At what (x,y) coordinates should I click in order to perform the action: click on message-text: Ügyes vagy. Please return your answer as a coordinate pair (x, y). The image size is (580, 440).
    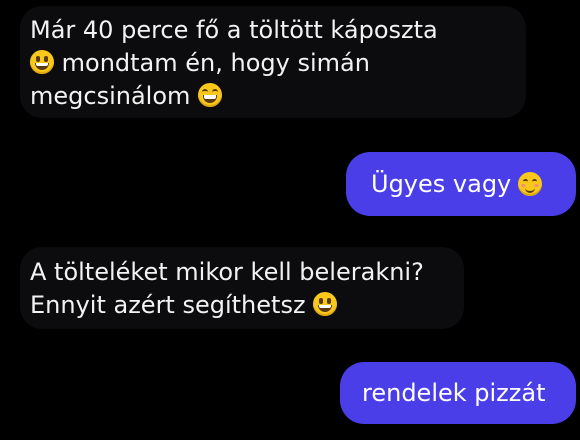
    Looking at the image, I should click on (441, 183).